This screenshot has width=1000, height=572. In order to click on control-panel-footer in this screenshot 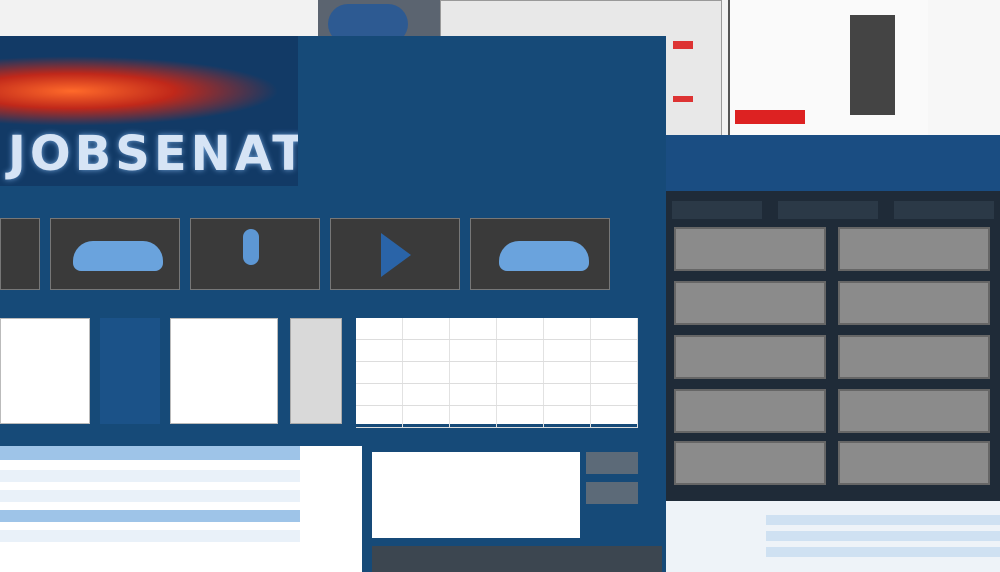, I will do `click(833, 536)`.